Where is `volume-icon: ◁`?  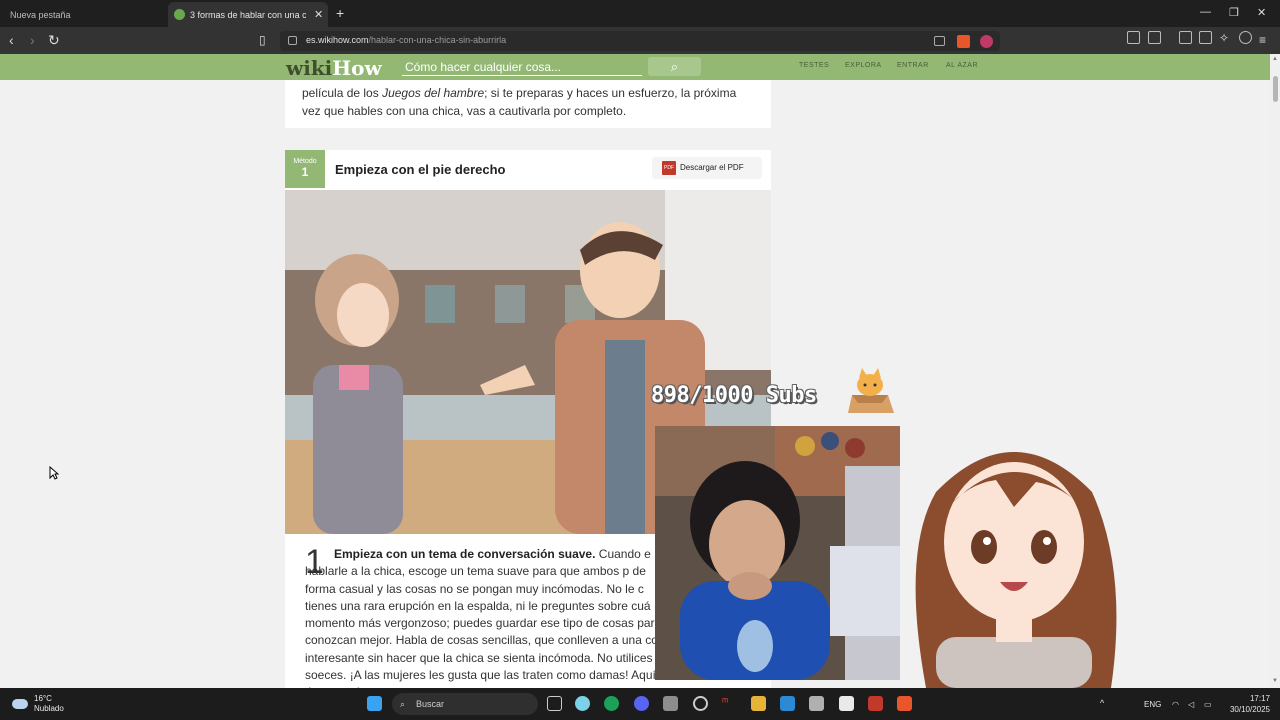
volume-icon: ◁ is located at coordinates (1191, 704).